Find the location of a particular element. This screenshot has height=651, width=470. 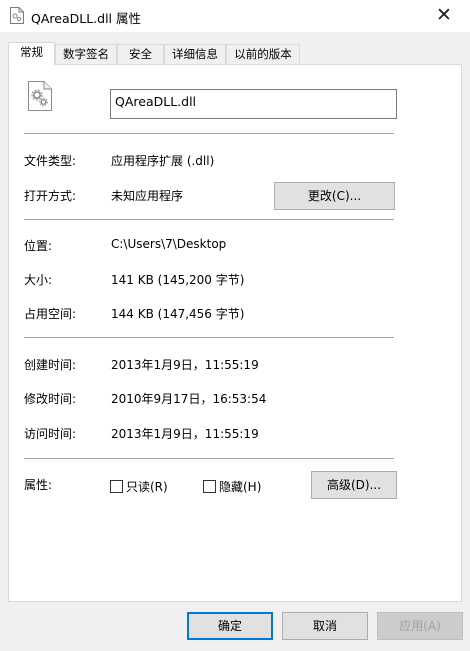

tab-label: 以前的版本 is located at coordinates (263, 54).